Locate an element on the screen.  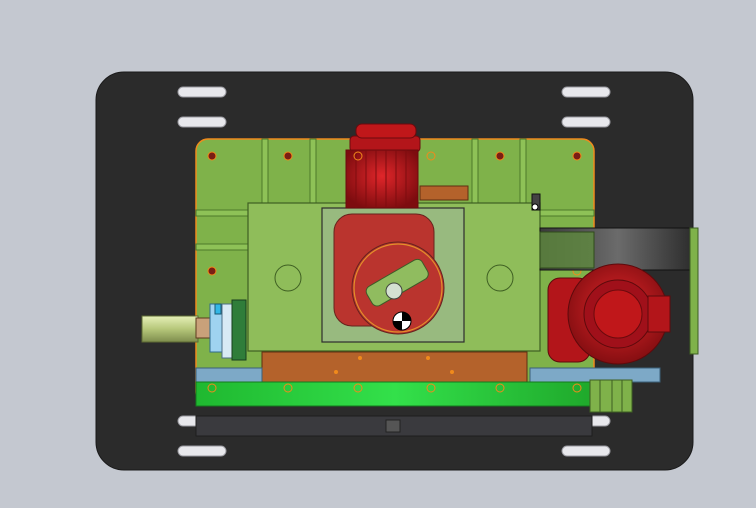
output-shaft is located at coordinates (170, 329).